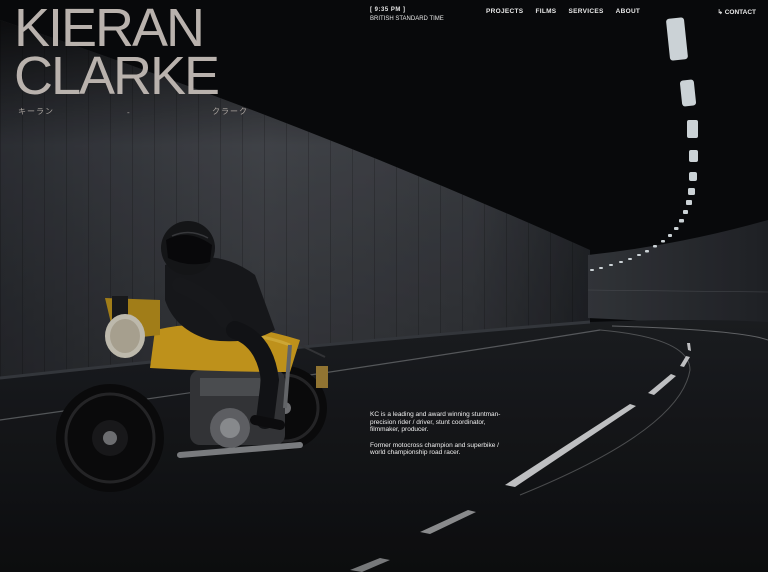  I want to click on nav-films: FILMS, so click(545, 11).